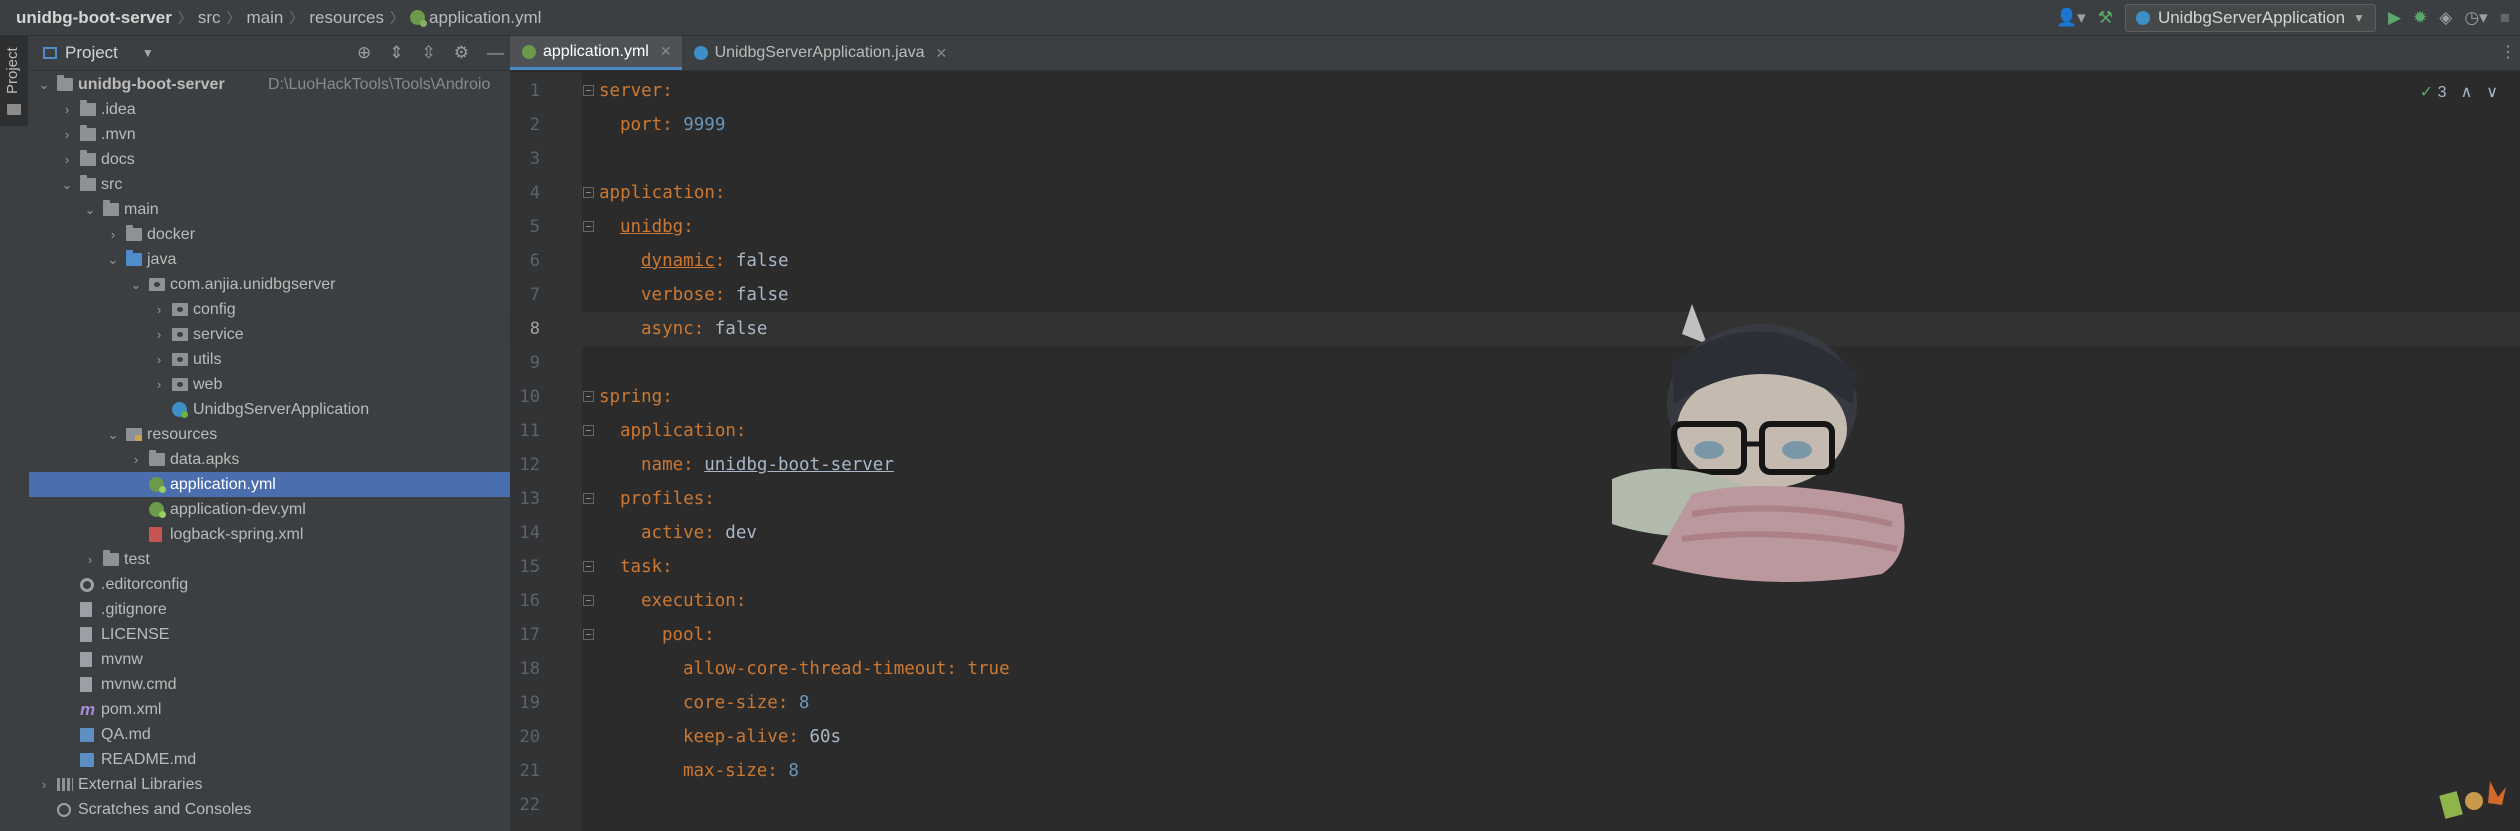 The height and width of the screenshot is (831, 2520). Describe the element at coordinates (209, 18) in the screenshot. I see `breadcrumb-src: src` at that location.